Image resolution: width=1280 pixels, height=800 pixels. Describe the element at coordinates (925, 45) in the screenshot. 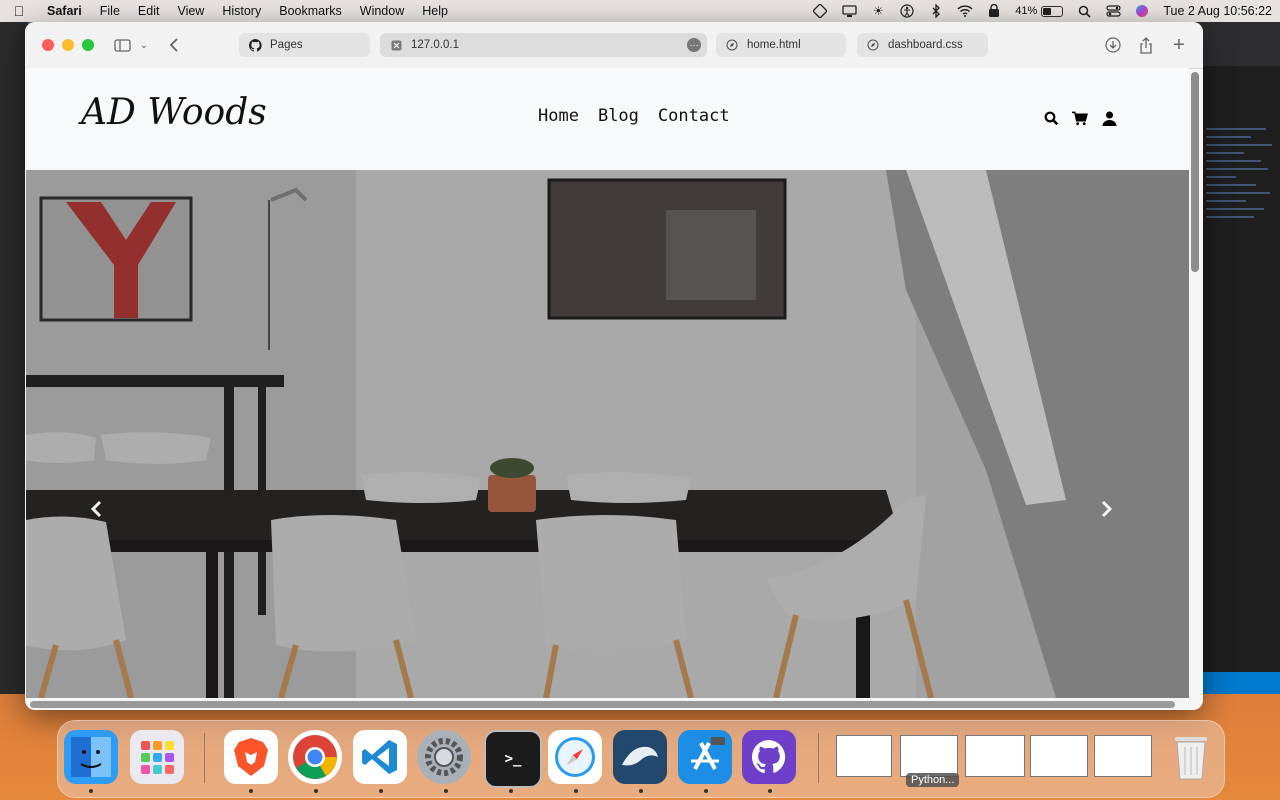

I see `tab-label: dashboard.css` at that location.